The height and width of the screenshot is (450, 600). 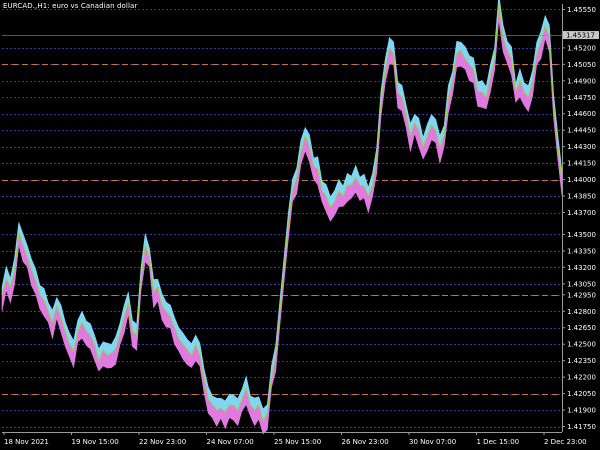 I want to click on time-tick-label: 2 Dec 23:00, so click(x=565, y=442).